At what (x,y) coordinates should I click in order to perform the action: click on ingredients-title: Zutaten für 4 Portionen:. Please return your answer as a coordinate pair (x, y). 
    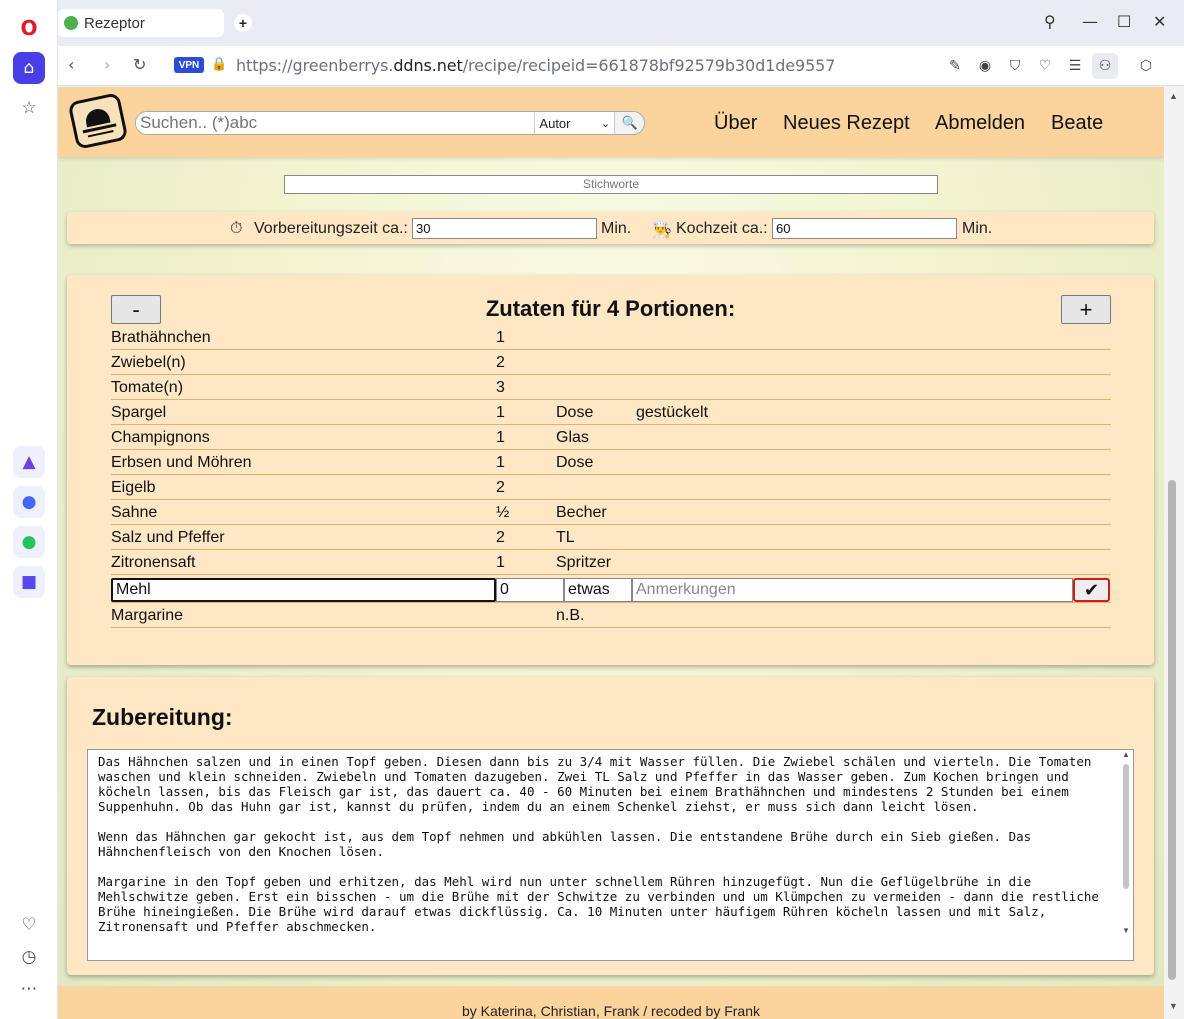
    Looking at the image, I should click on (610, 308).